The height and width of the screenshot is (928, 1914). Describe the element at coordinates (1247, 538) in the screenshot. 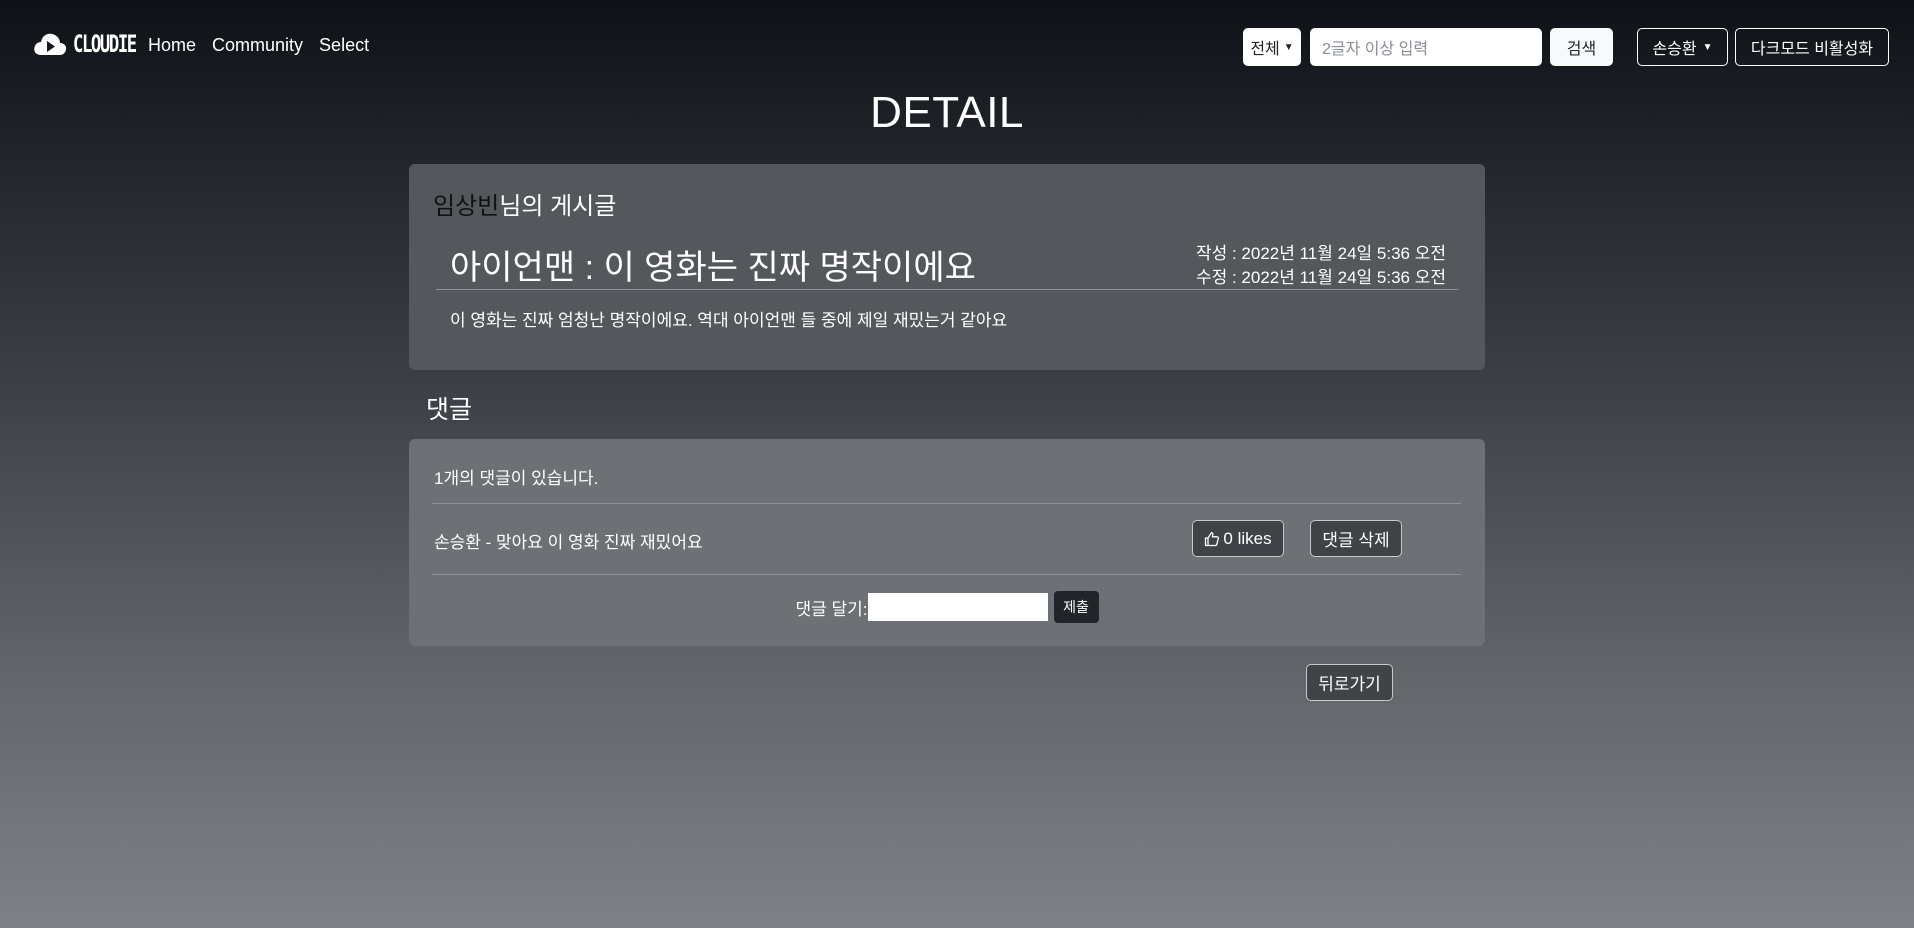

I see `like-count-label: 0 likes` at that location.